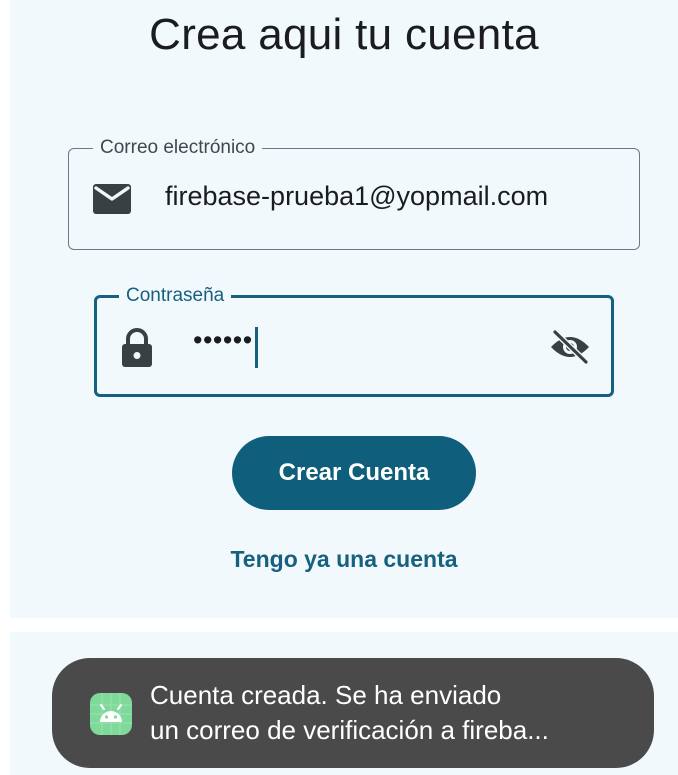  I want to click on create-account-button: Crear Cuenta, so click(354, 473).